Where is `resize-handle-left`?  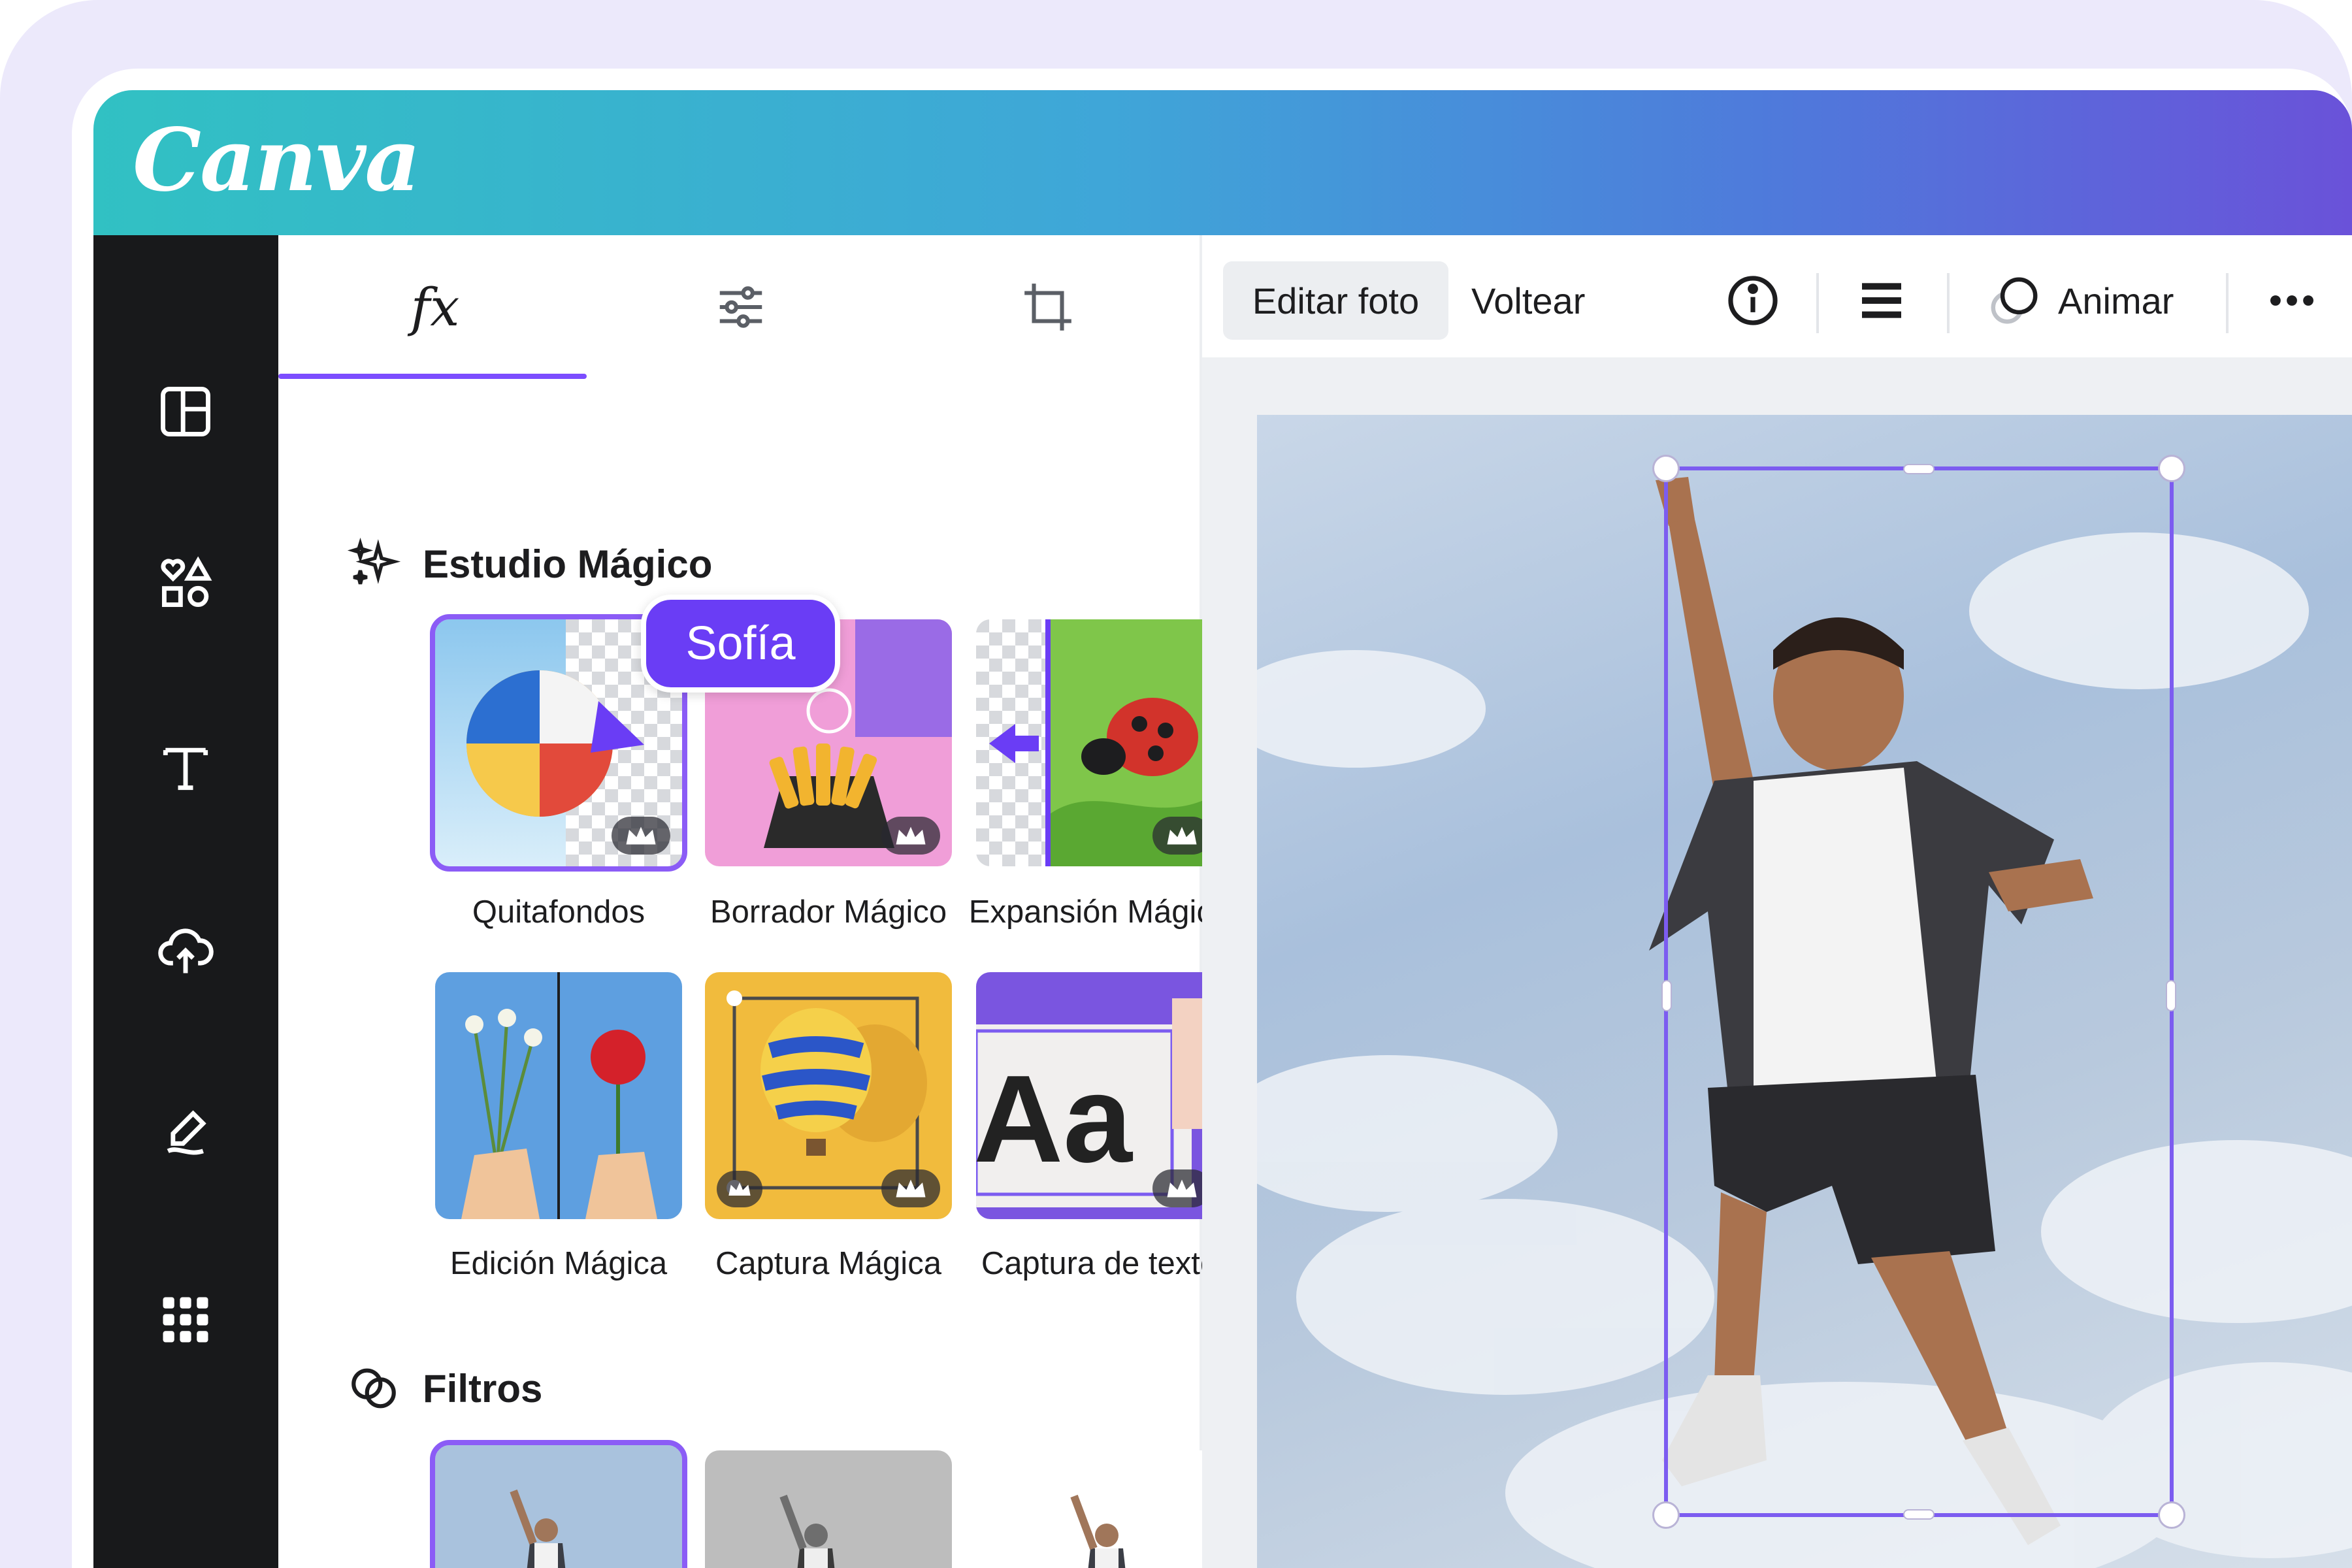
resize-handle-left is located at coordinates (1666, 995).